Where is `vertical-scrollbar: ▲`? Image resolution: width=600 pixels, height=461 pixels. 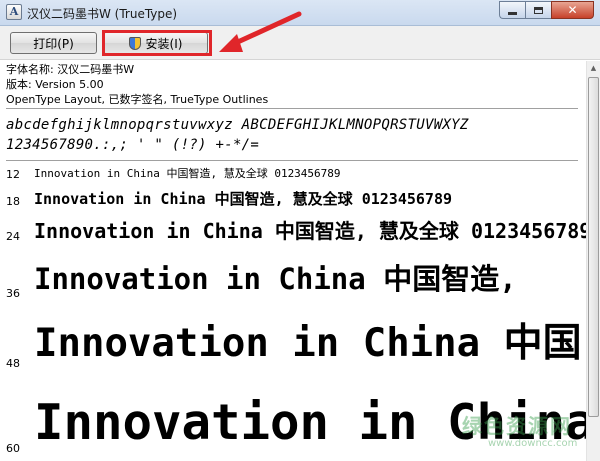
vertical-scrollbar: ▲ is located at coordinates (593, 261).